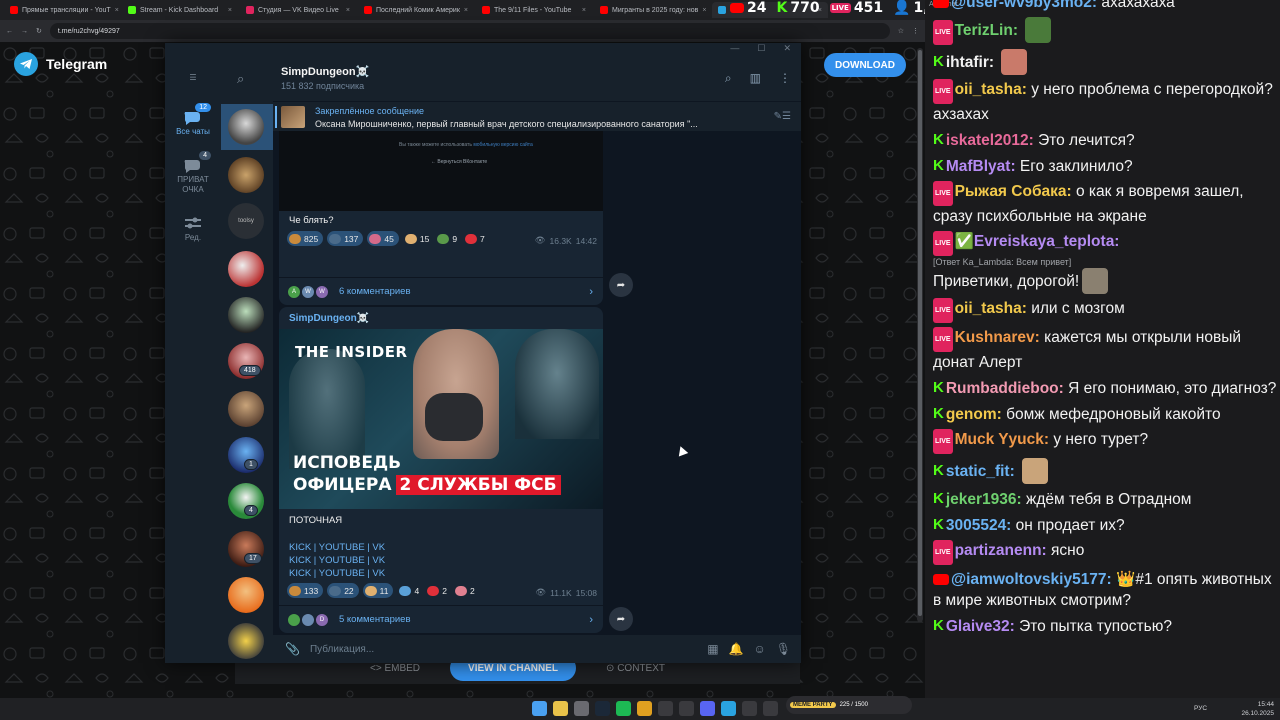 The height and width of the screenshot is (720, 1280). I want to click on reaction-chip: 45, so click(383, 238).